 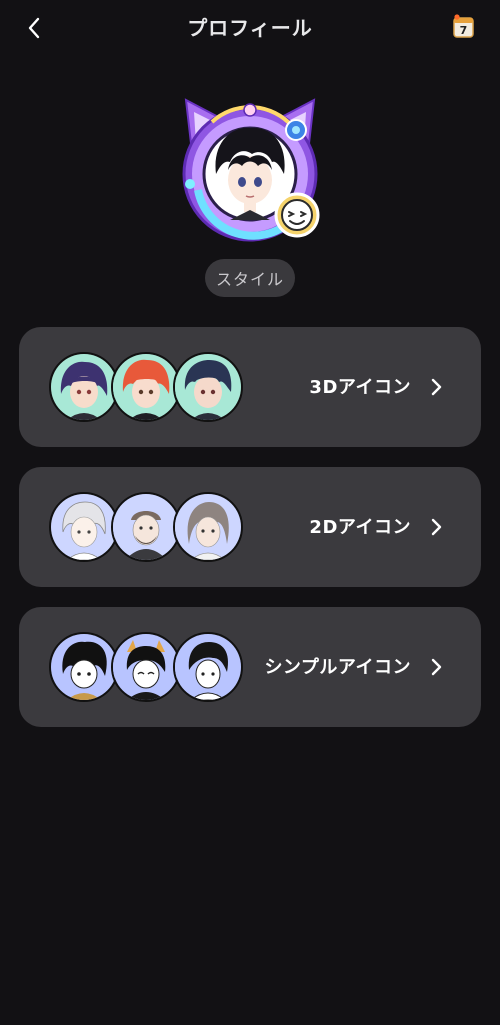 I want to click on option-simple-icon: シンプルアイコン, so click(x=250, y=667).